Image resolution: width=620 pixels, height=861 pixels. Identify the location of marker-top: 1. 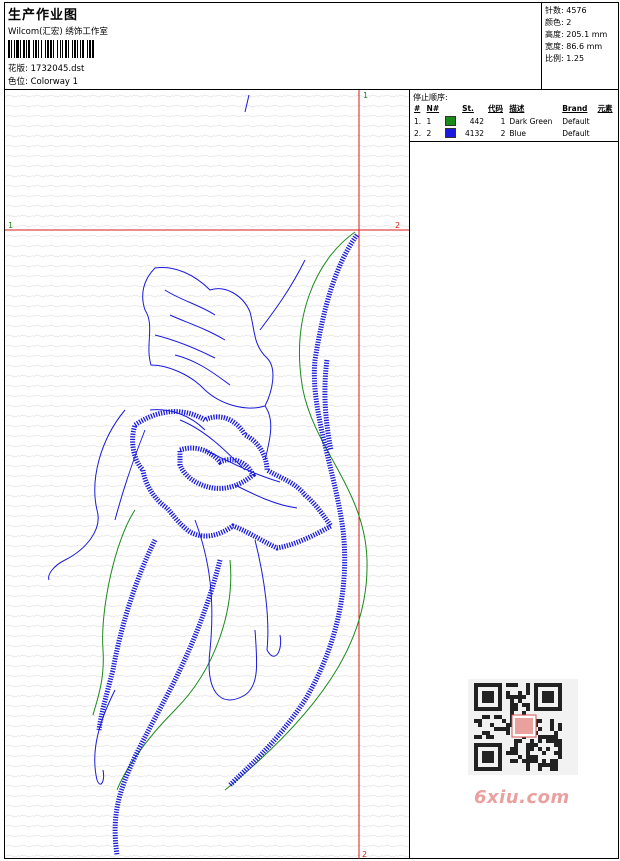
(365, 95).